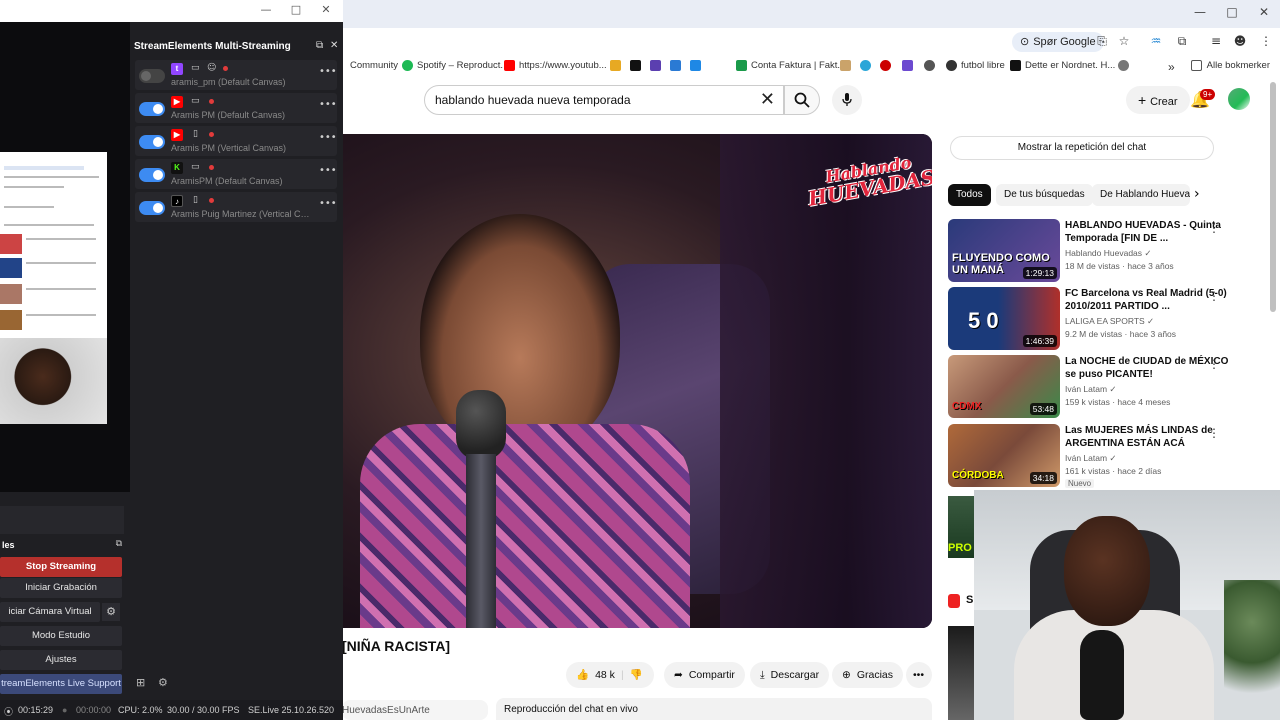 The image size is (1280, 720). I want to click on channel-hashtag: HuevadasEsUnArte, so click(415, 710).